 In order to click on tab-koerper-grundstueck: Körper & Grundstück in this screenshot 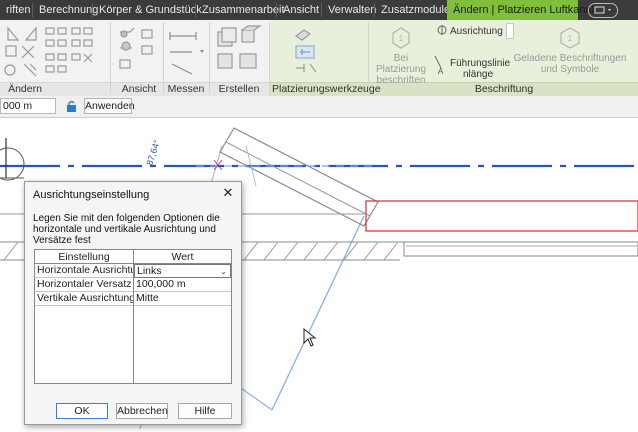, I will do `click(150, 10)`.